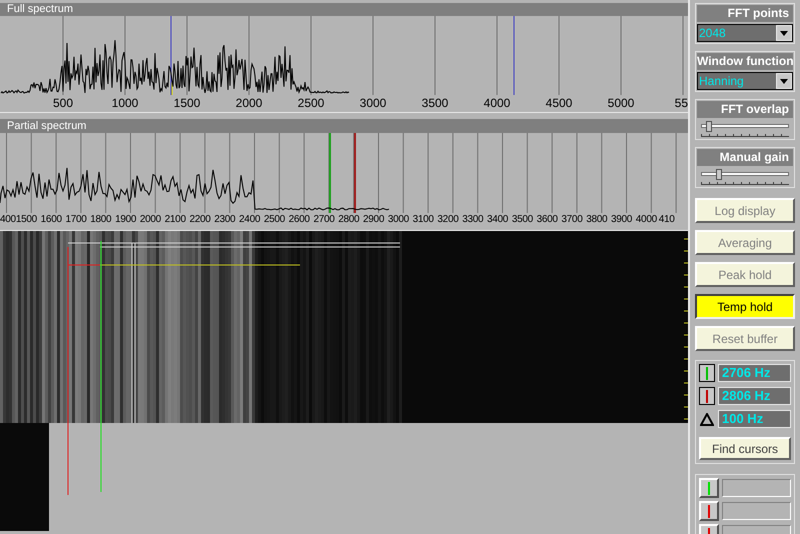 This screenshot has width=800, height=534. I want to click on axis-label: 3800, so click(596, 219).